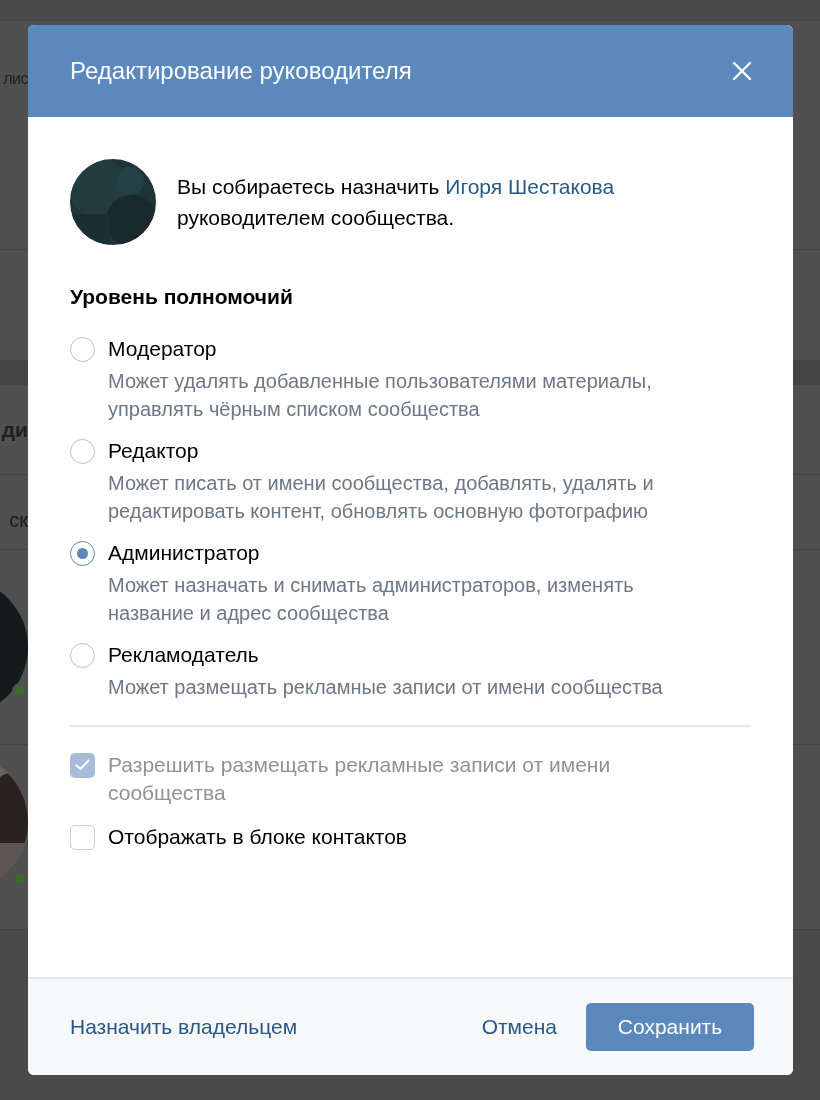  Describe the element at coordinates (742, 71) in the screenshot. I see `close-icon` at that location.